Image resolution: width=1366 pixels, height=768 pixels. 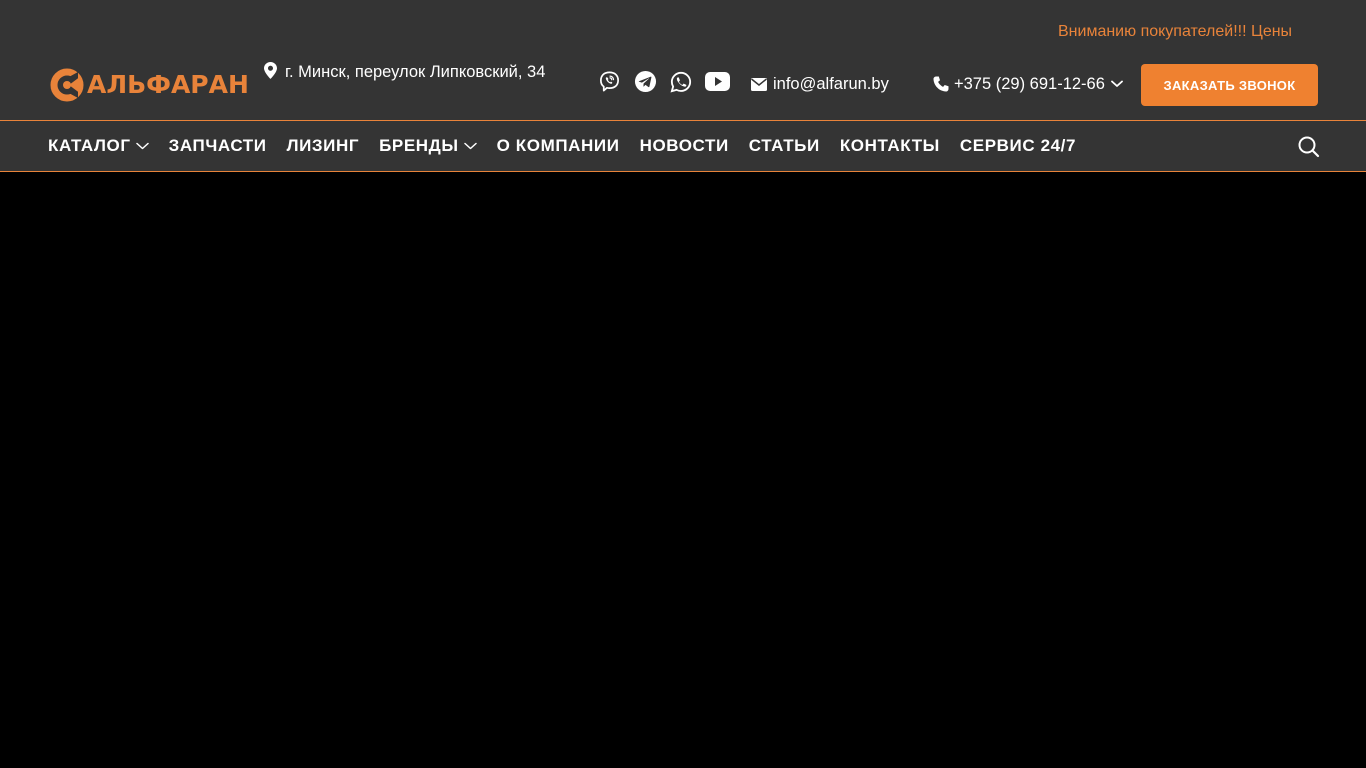 What do you see at coordinates (89, 145) in the screenshot?
I see `nav-item-label: КАТАЛОГ` at bounding box center [89, 145].